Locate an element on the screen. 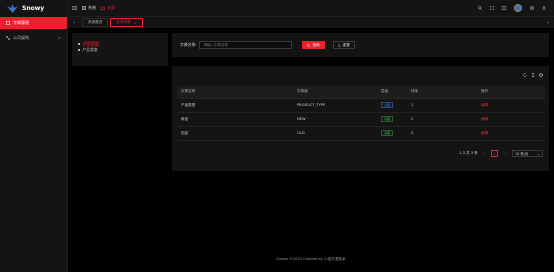  tab-business-dictionary: 业务字典 × is located at coordinates (126, 22).